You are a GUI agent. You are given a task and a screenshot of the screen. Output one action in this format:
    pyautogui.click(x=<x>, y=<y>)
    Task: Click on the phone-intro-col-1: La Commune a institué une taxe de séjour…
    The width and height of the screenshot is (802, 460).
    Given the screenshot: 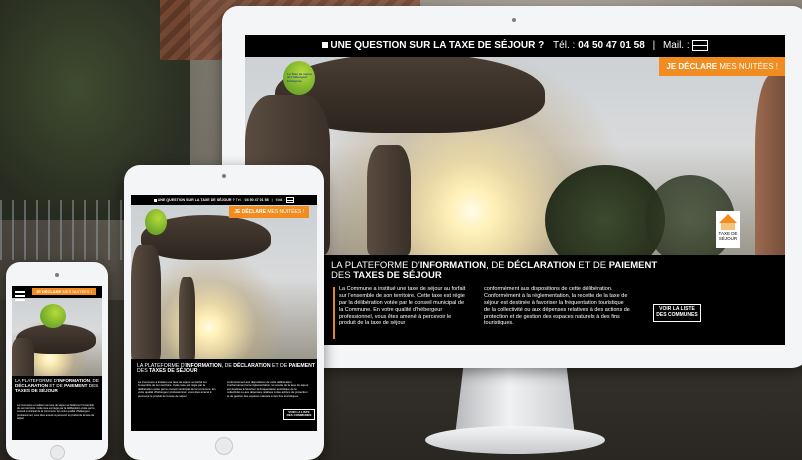 What is the action you would take?
    pyautogui.click(x=56, y=412)
    